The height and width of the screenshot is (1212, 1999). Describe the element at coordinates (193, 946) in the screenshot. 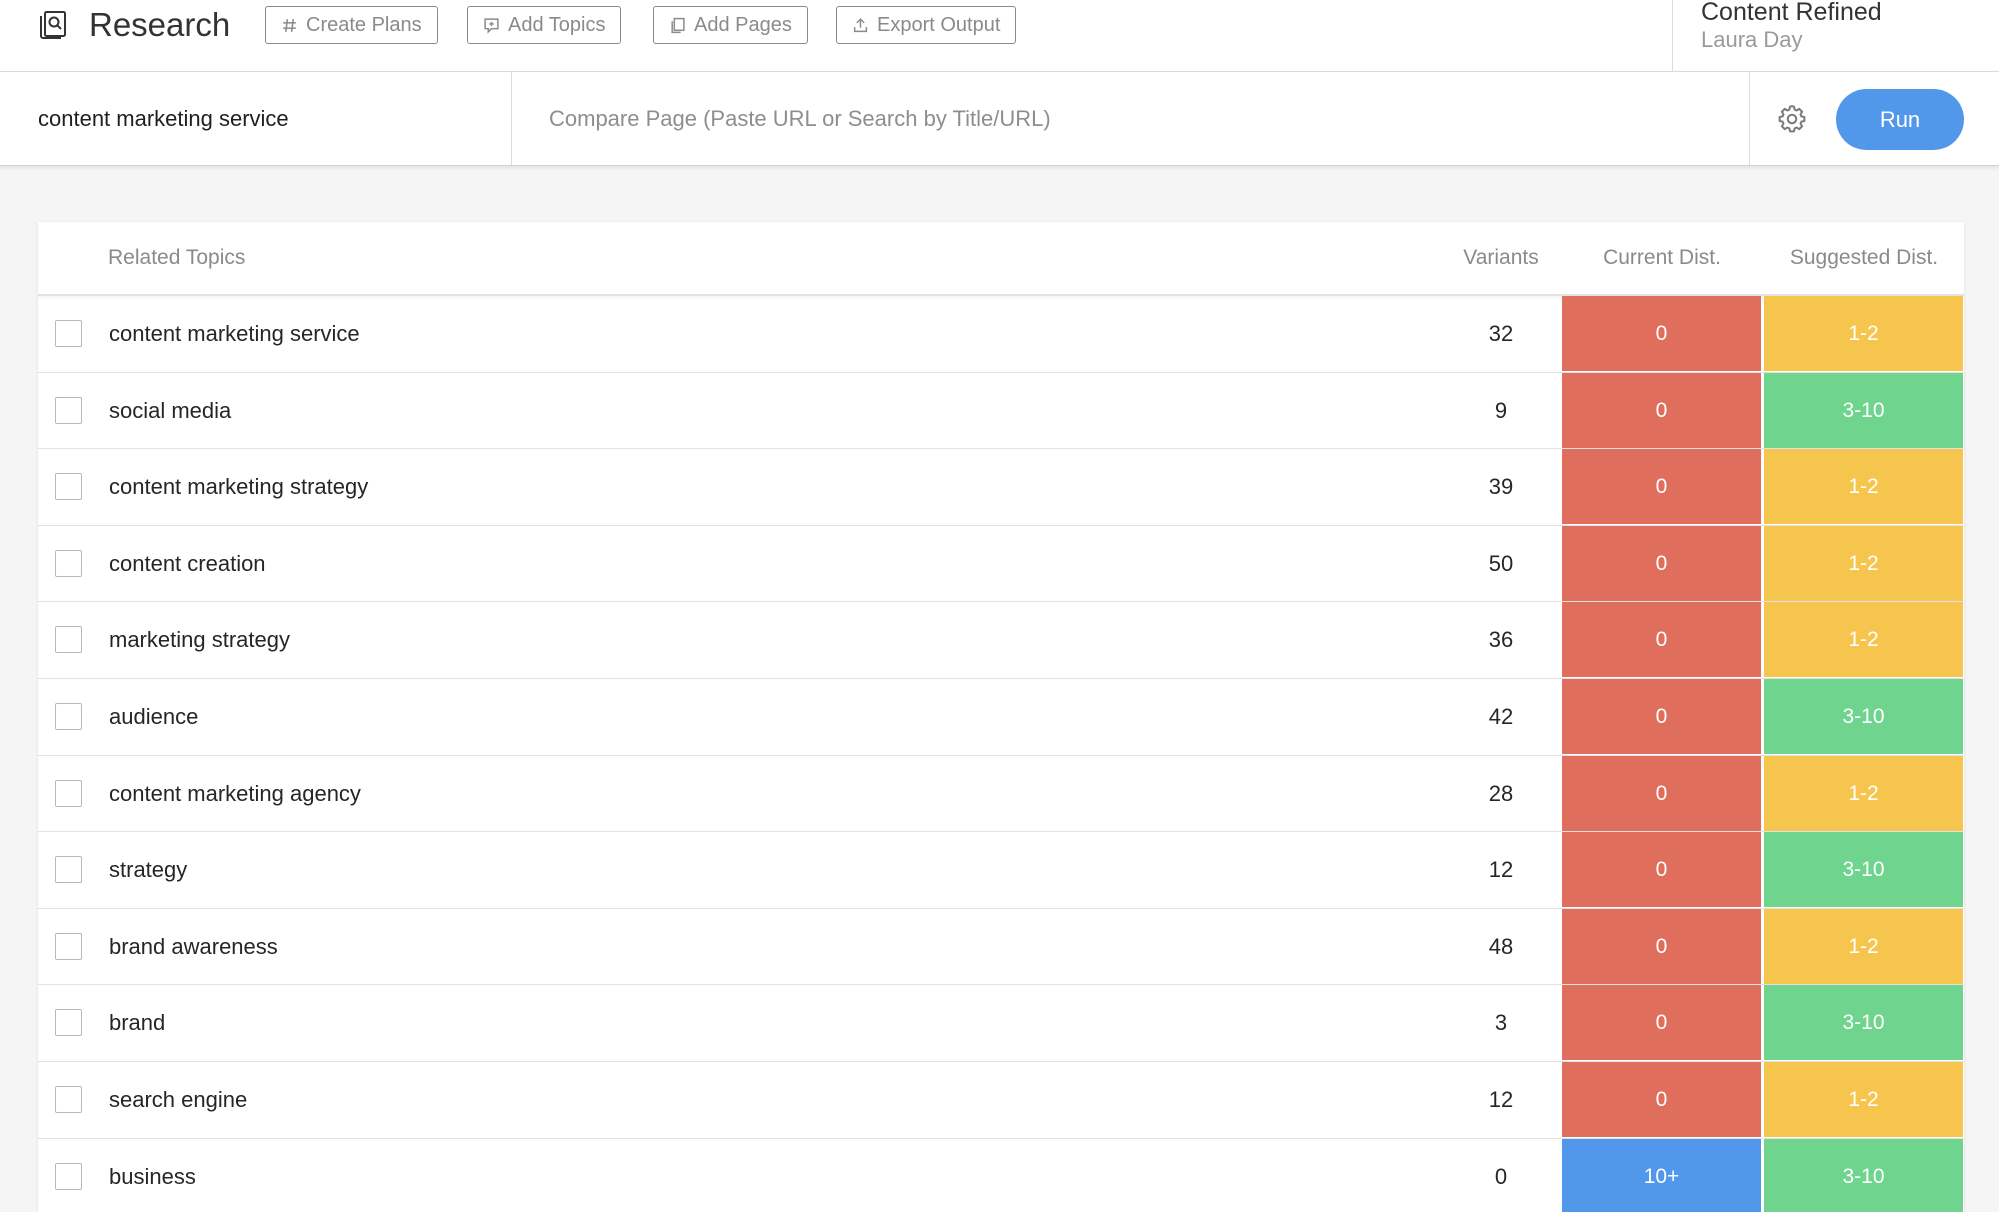

I see `topic-name: brand awareness` at that location.